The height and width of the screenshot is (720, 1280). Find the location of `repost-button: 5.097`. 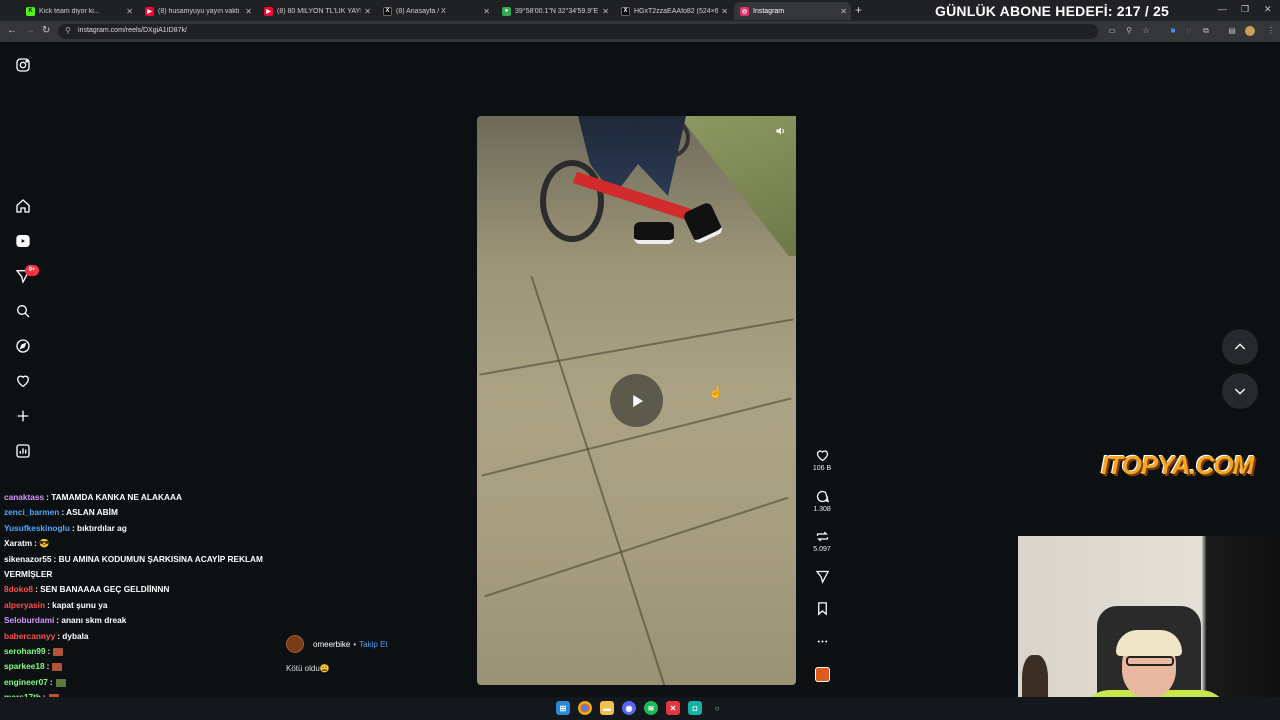

repost-button: 5.097 is located at coordinates (822, 541).